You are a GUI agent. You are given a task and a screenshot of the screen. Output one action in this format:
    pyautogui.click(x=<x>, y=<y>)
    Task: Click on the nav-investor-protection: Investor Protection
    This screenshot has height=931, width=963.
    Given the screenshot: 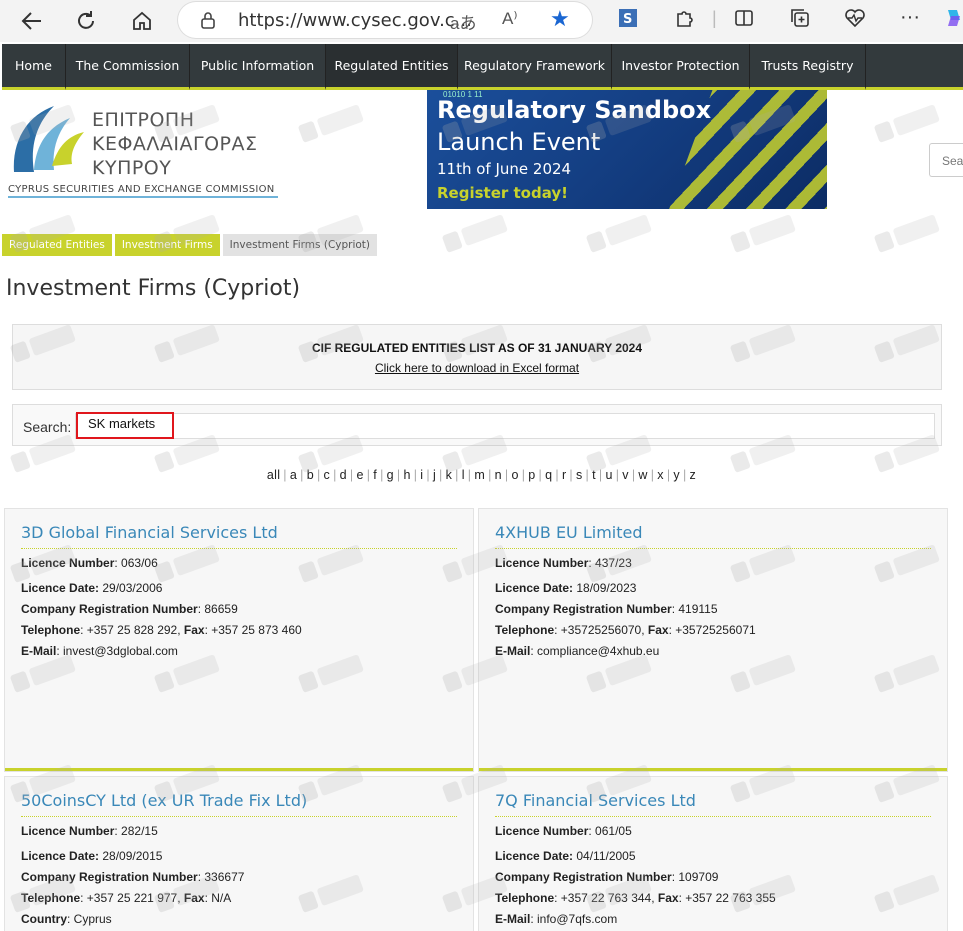 What is the action you would take?
    pyautogui.click(x=681, y=67)
    